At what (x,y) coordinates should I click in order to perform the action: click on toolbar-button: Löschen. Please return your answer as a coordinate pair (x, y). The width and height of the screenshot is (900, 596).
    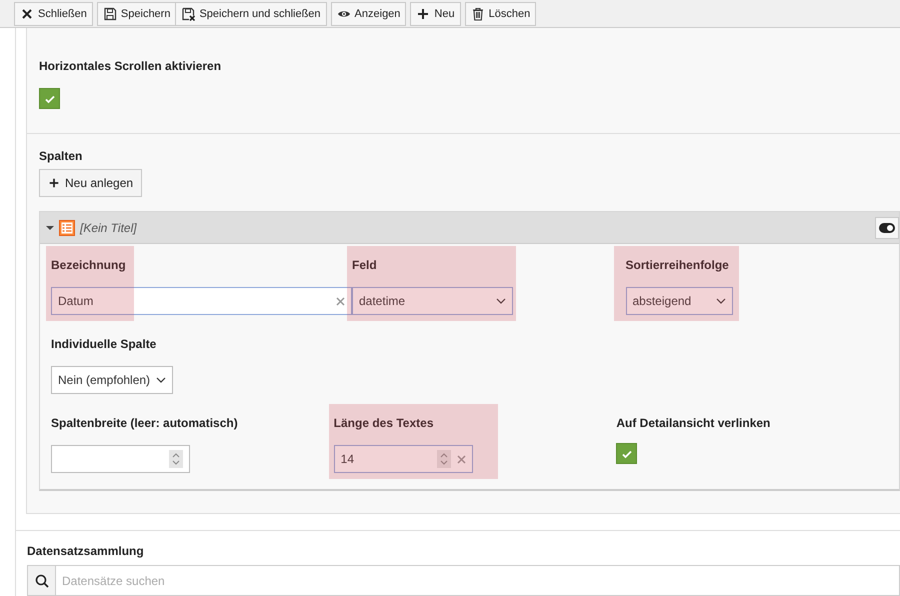
    Looking at the image, I should click on (500, 14).